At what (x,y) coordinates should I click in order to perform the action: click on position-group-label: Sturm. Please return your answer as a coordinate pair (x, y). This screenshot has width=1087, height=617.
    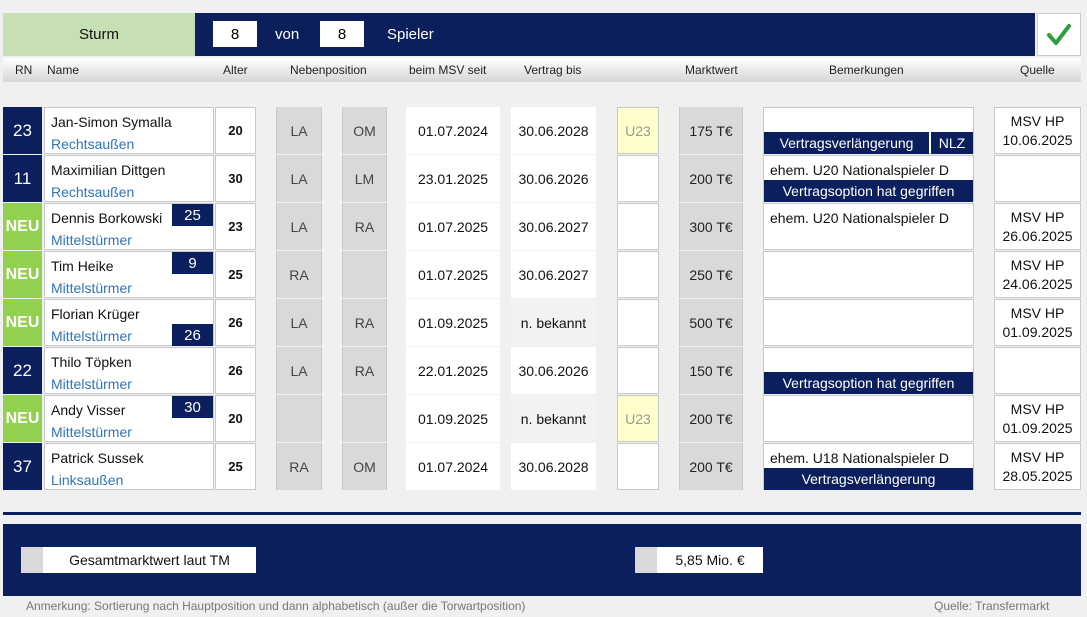
    Looking at the image, I should click on (99, 34).